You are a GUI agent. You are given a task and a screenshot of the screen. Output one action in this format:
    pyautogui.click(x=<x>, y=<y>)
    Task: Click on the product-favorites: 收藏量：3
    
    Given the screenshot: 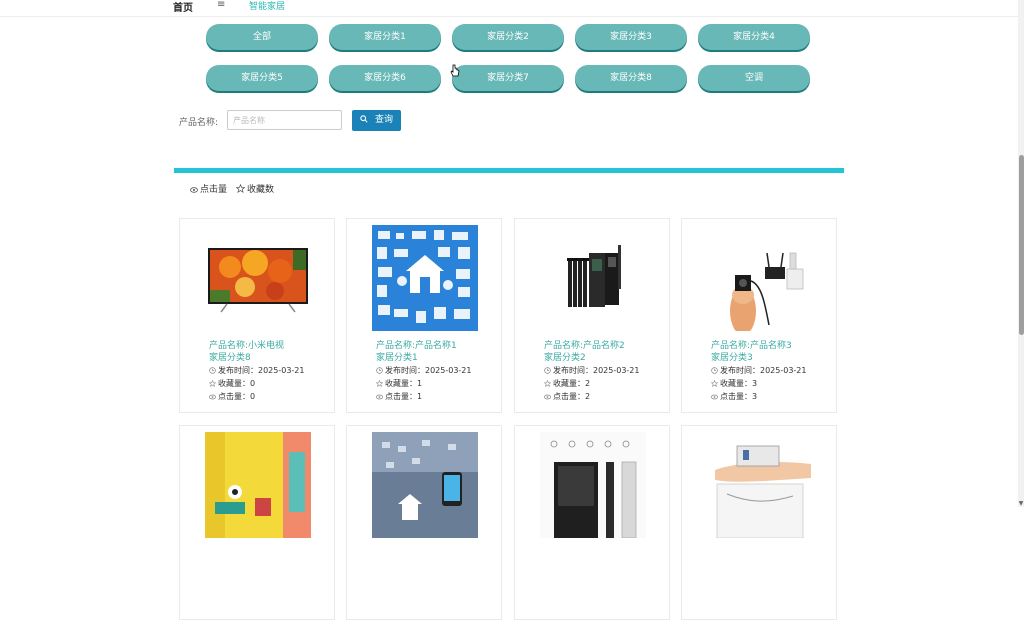 What is the action you would take?
    pyautogui.click(x=733, y=383)
    